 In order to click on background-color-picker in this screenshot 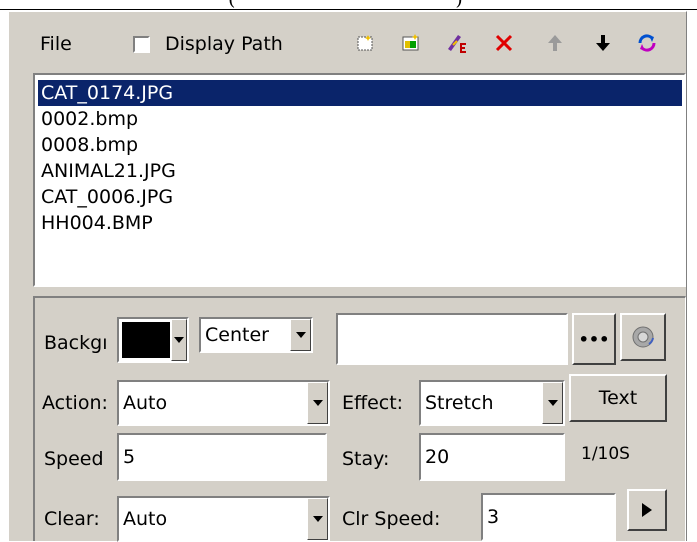, I will do `click(153, 340)`.